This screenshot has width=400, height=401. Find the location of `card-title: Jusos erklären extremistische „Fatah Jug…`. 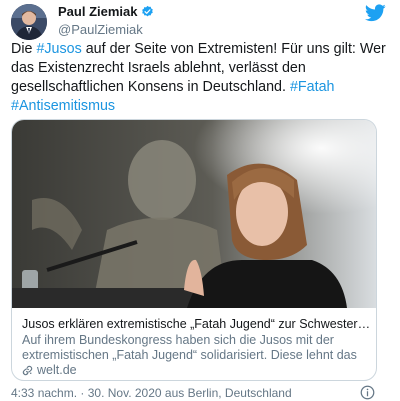

card-title: Jusos erklären extremistische „Fatah Jug… is located at coordinates (197, 324).